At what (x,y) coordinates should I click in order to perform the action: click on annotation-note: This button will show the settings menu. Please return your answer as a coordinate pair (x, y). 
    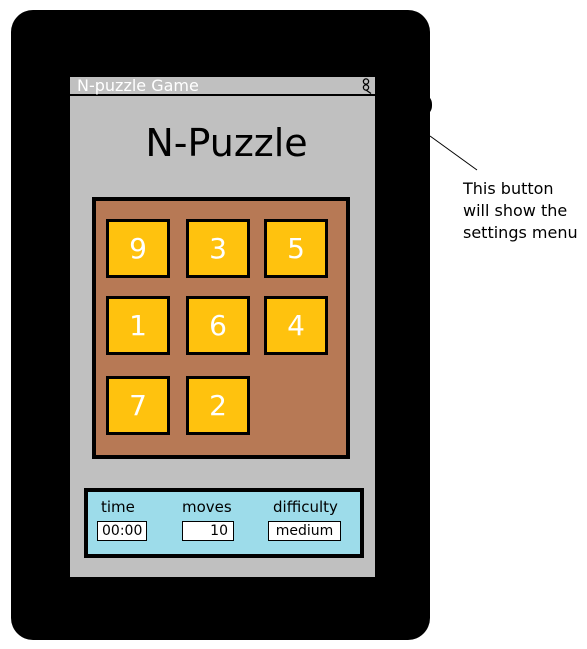
    Looking at the image, I should click on (520, 210).